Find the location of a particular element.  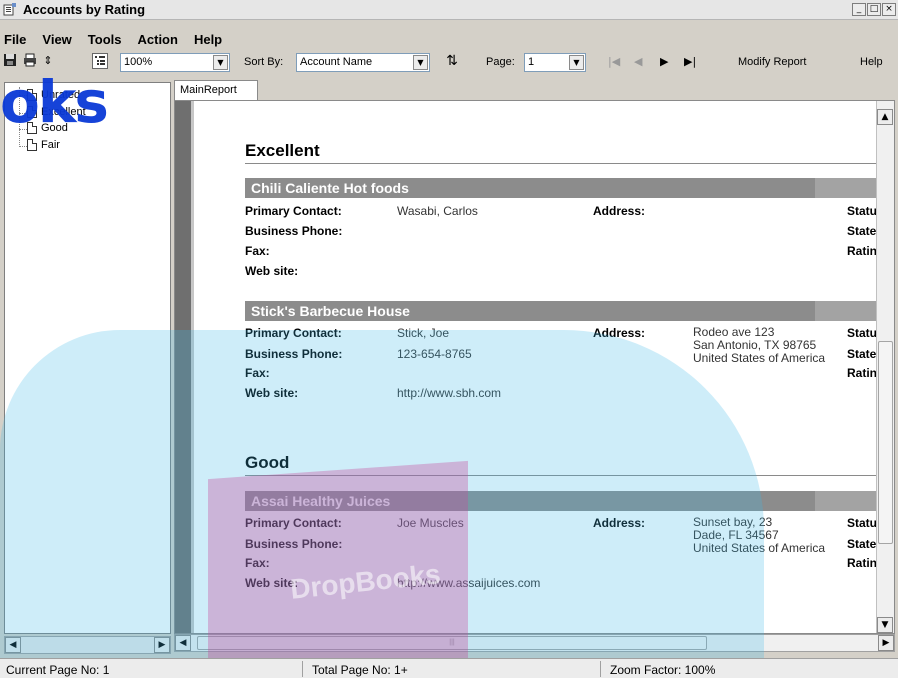

scroll-thumb: ||| is located at coordinates (452, 643).